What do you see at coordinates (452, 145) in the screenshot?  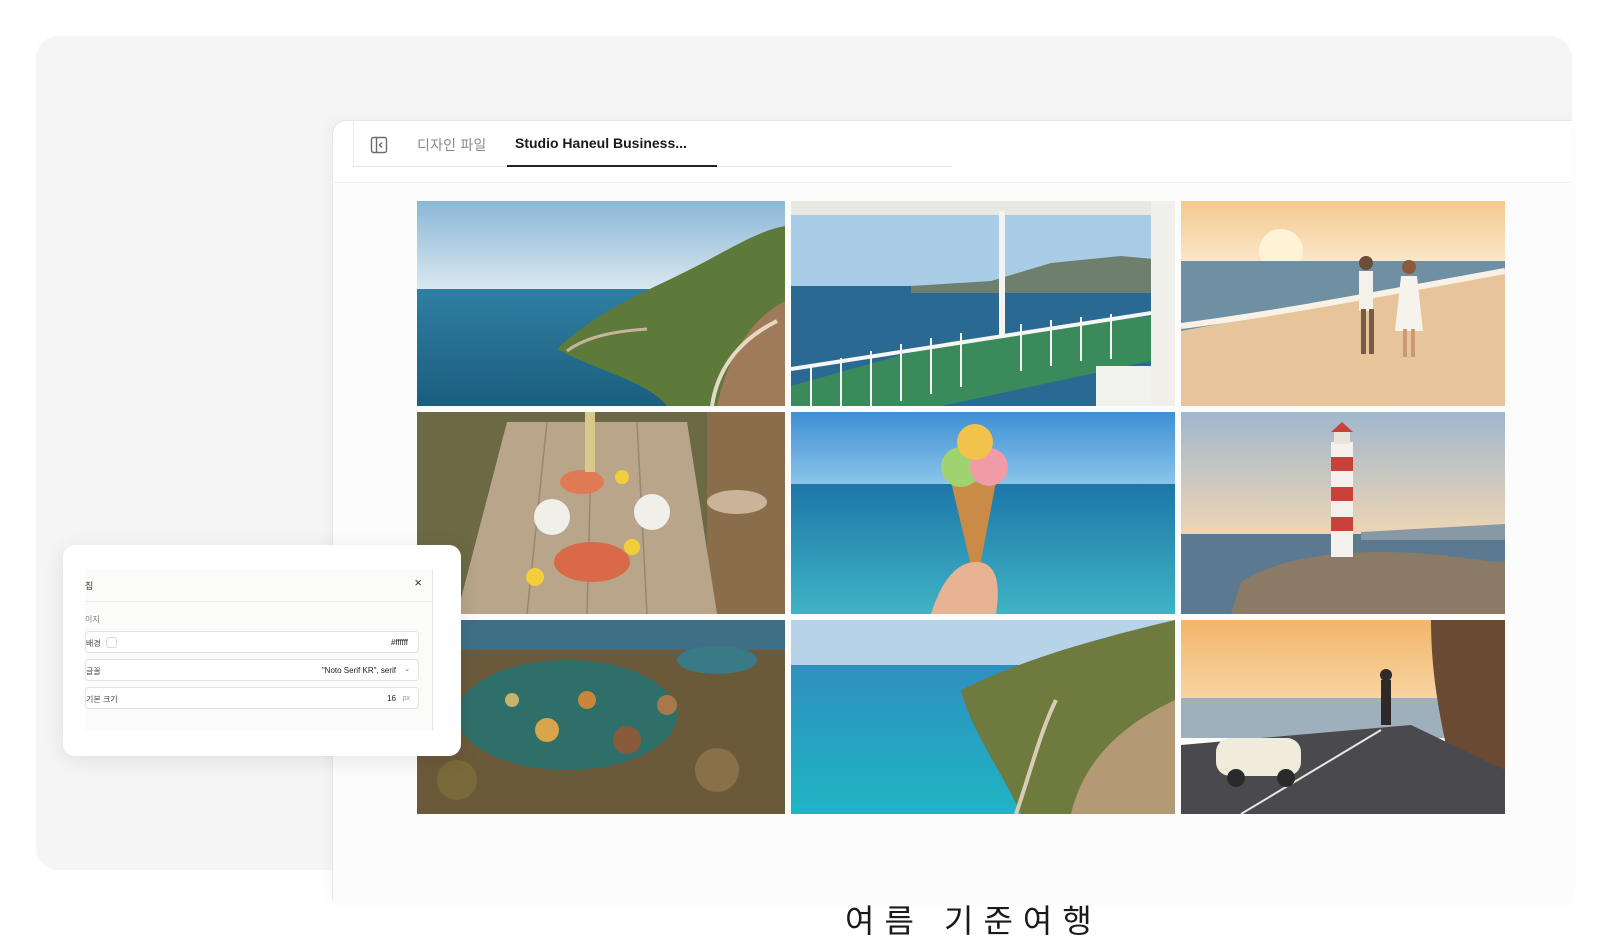 I see `tab-design-file: 디자인 파일` at bounding box center [452, 145].